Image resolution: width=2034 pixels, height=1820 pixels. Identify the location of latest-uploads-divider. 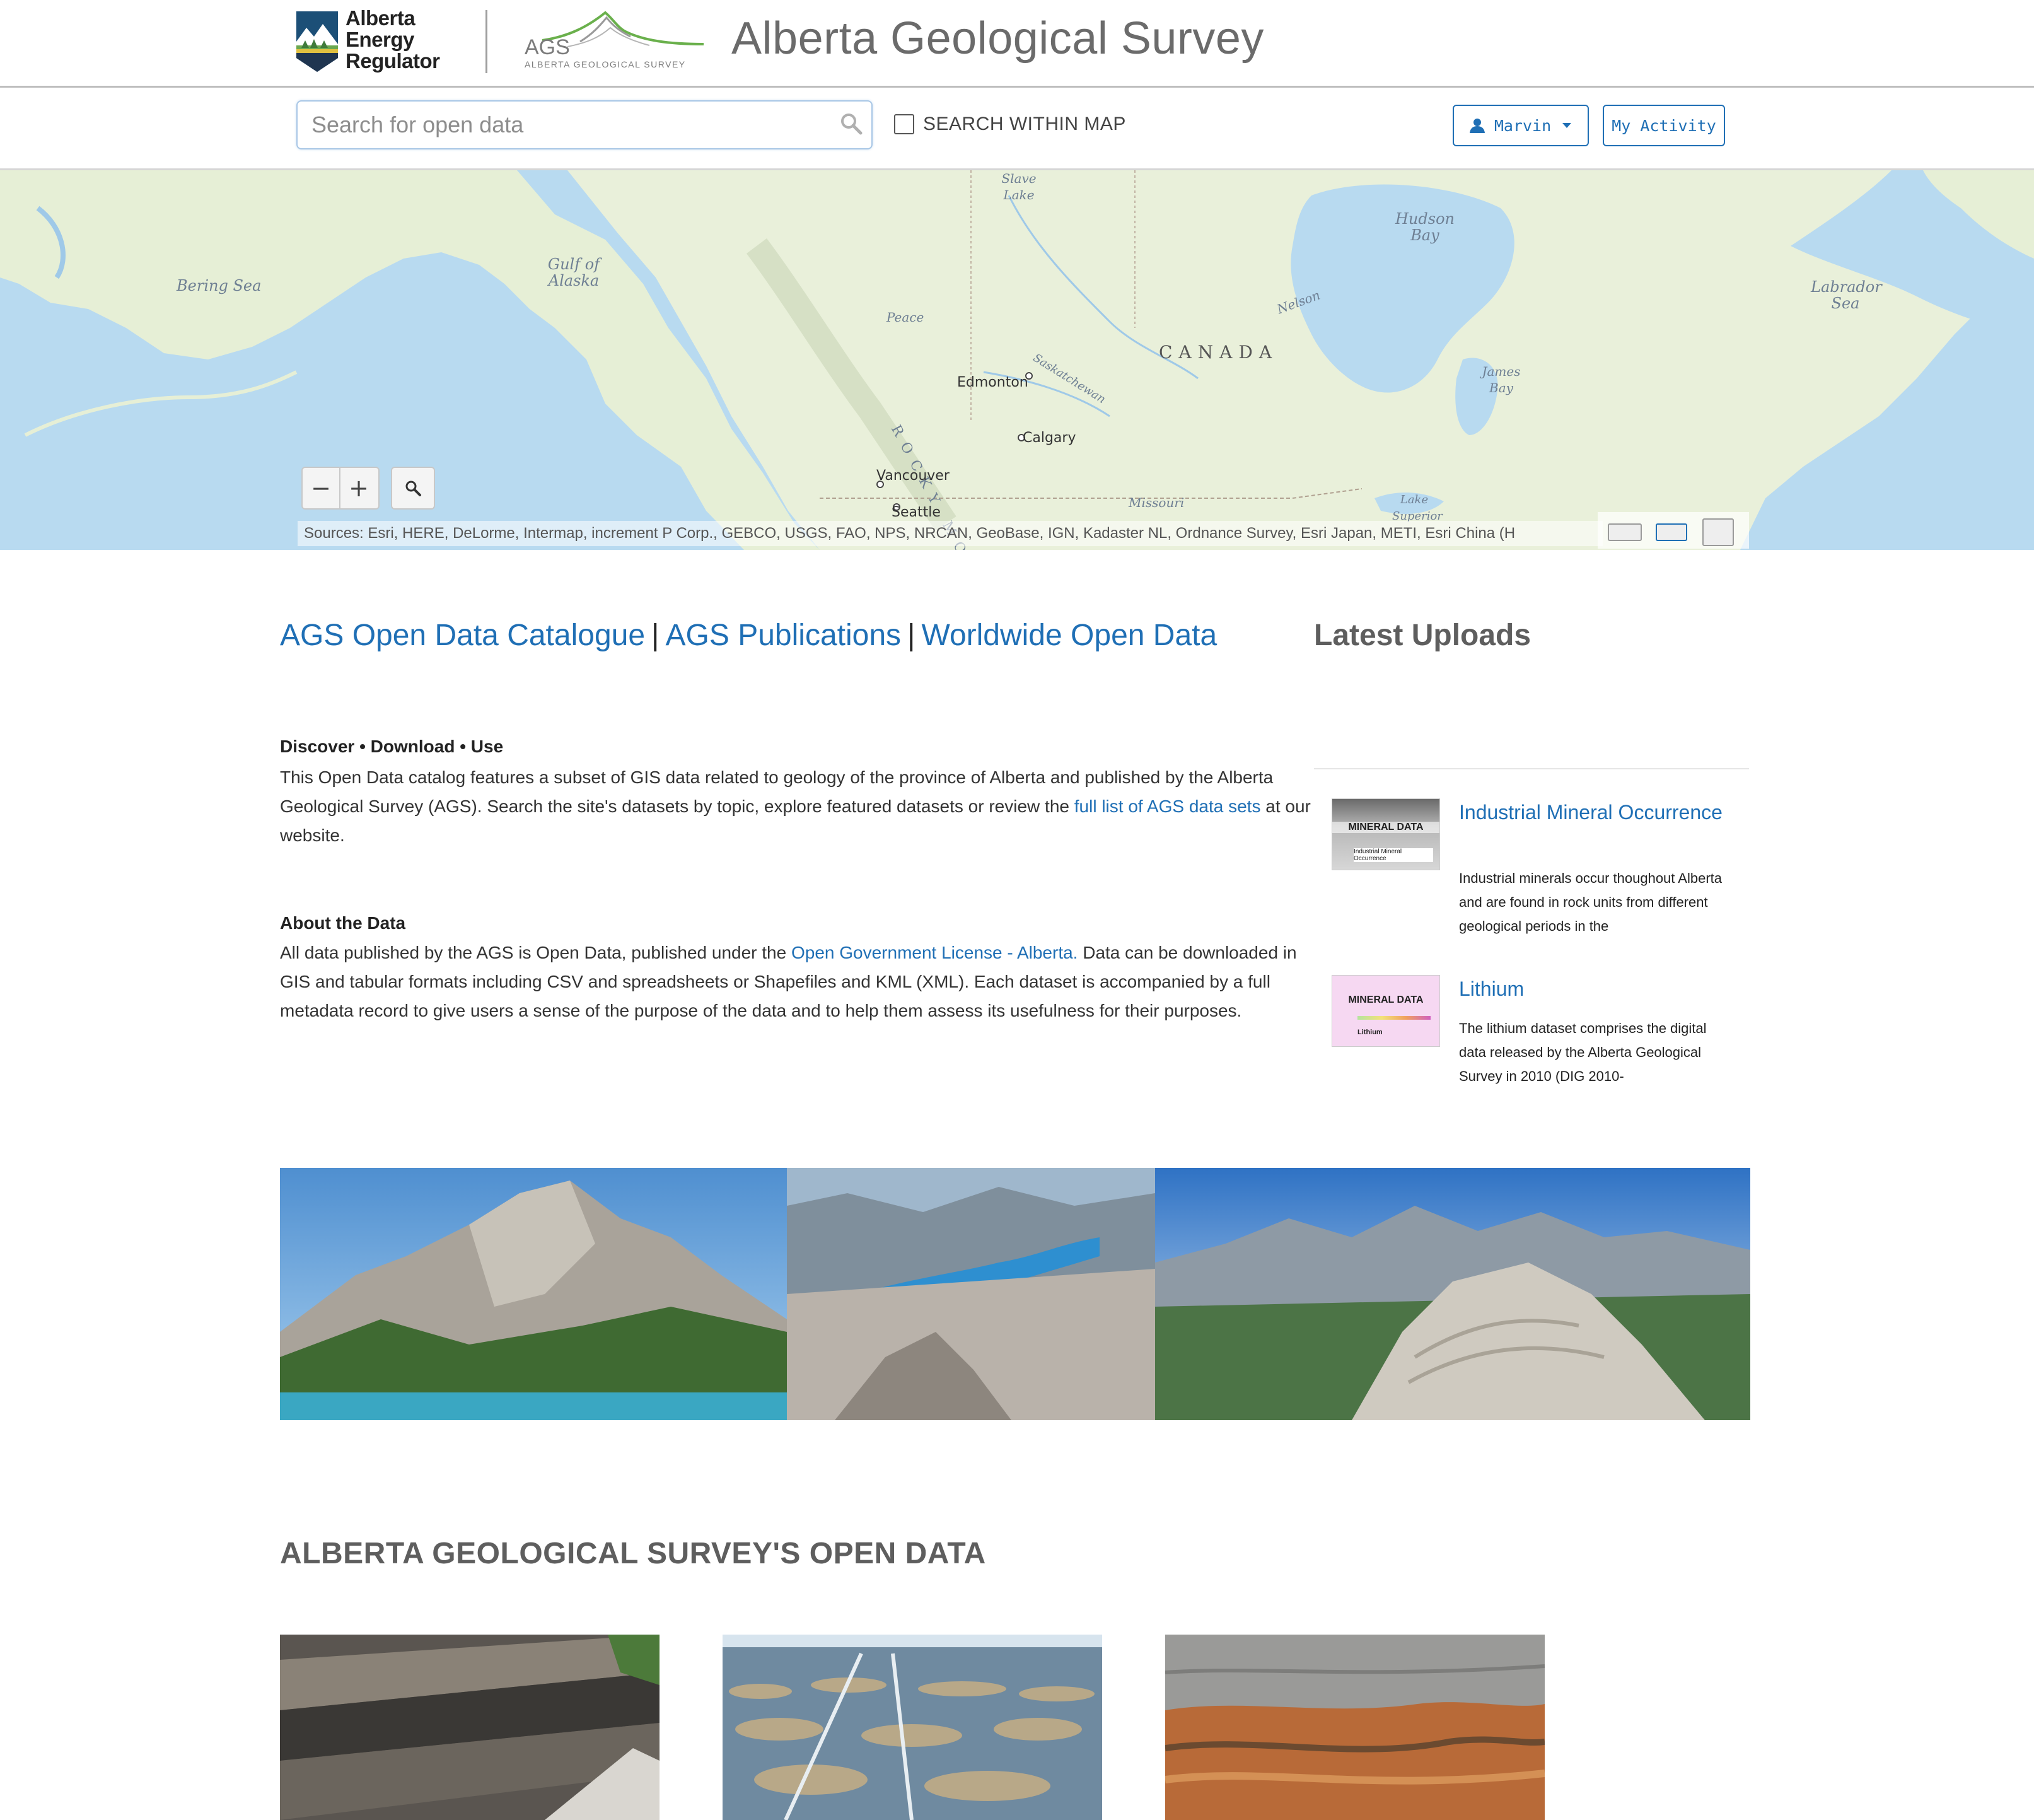
(1531, 768).